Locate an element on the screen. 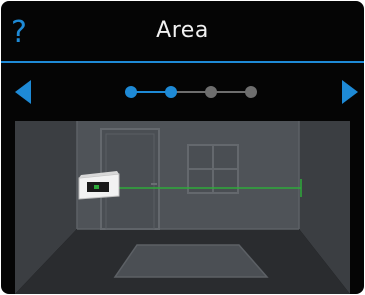 The image size is (365, 295). triangle-right-icon is located at coordinates (350, 92).